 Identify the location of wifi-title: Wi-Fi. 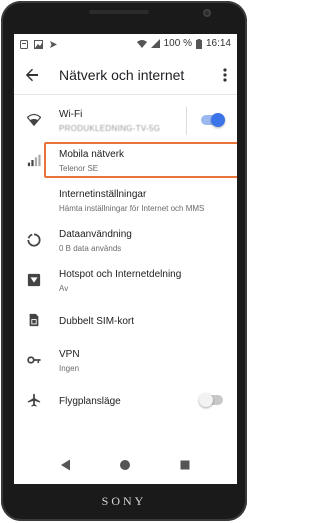
(71, 114).